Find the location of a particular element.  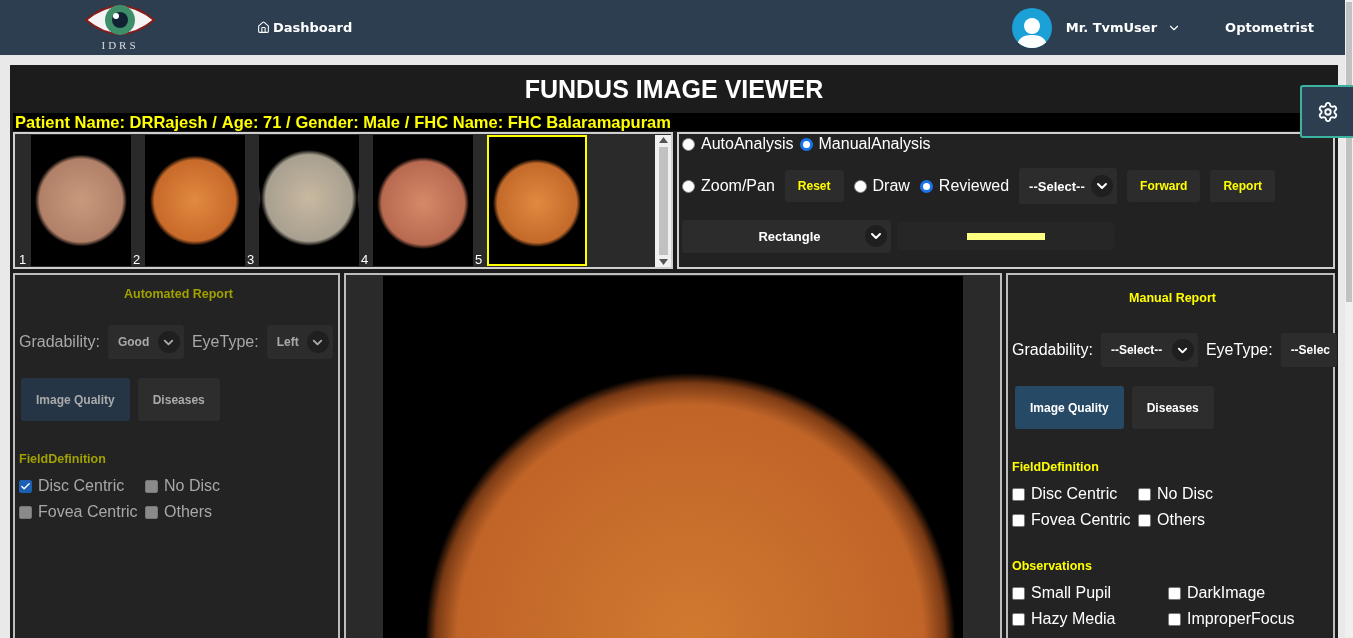

radio-option: Draw is located at coordinates (881, 186).